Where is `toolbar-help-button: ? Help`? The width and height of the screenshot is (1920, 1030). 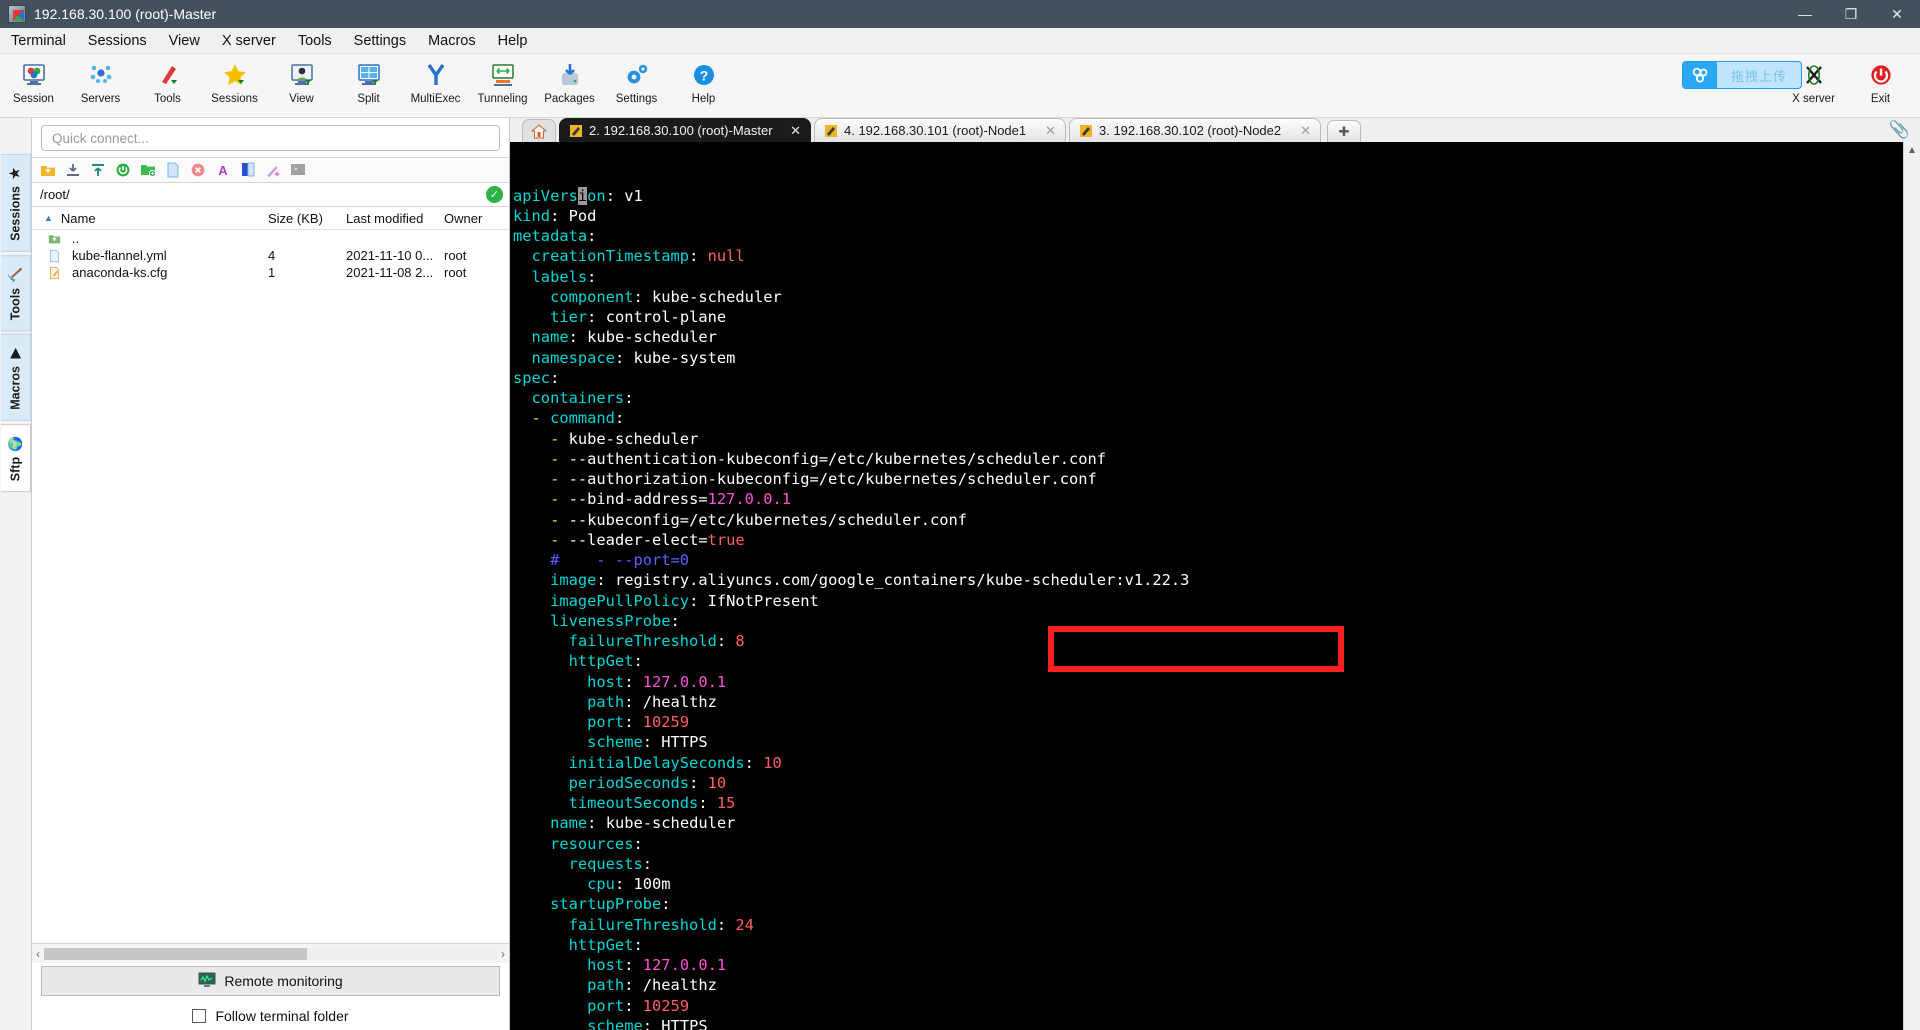 toolbar-help-button: ? Help is located at coordinates (703, 81).